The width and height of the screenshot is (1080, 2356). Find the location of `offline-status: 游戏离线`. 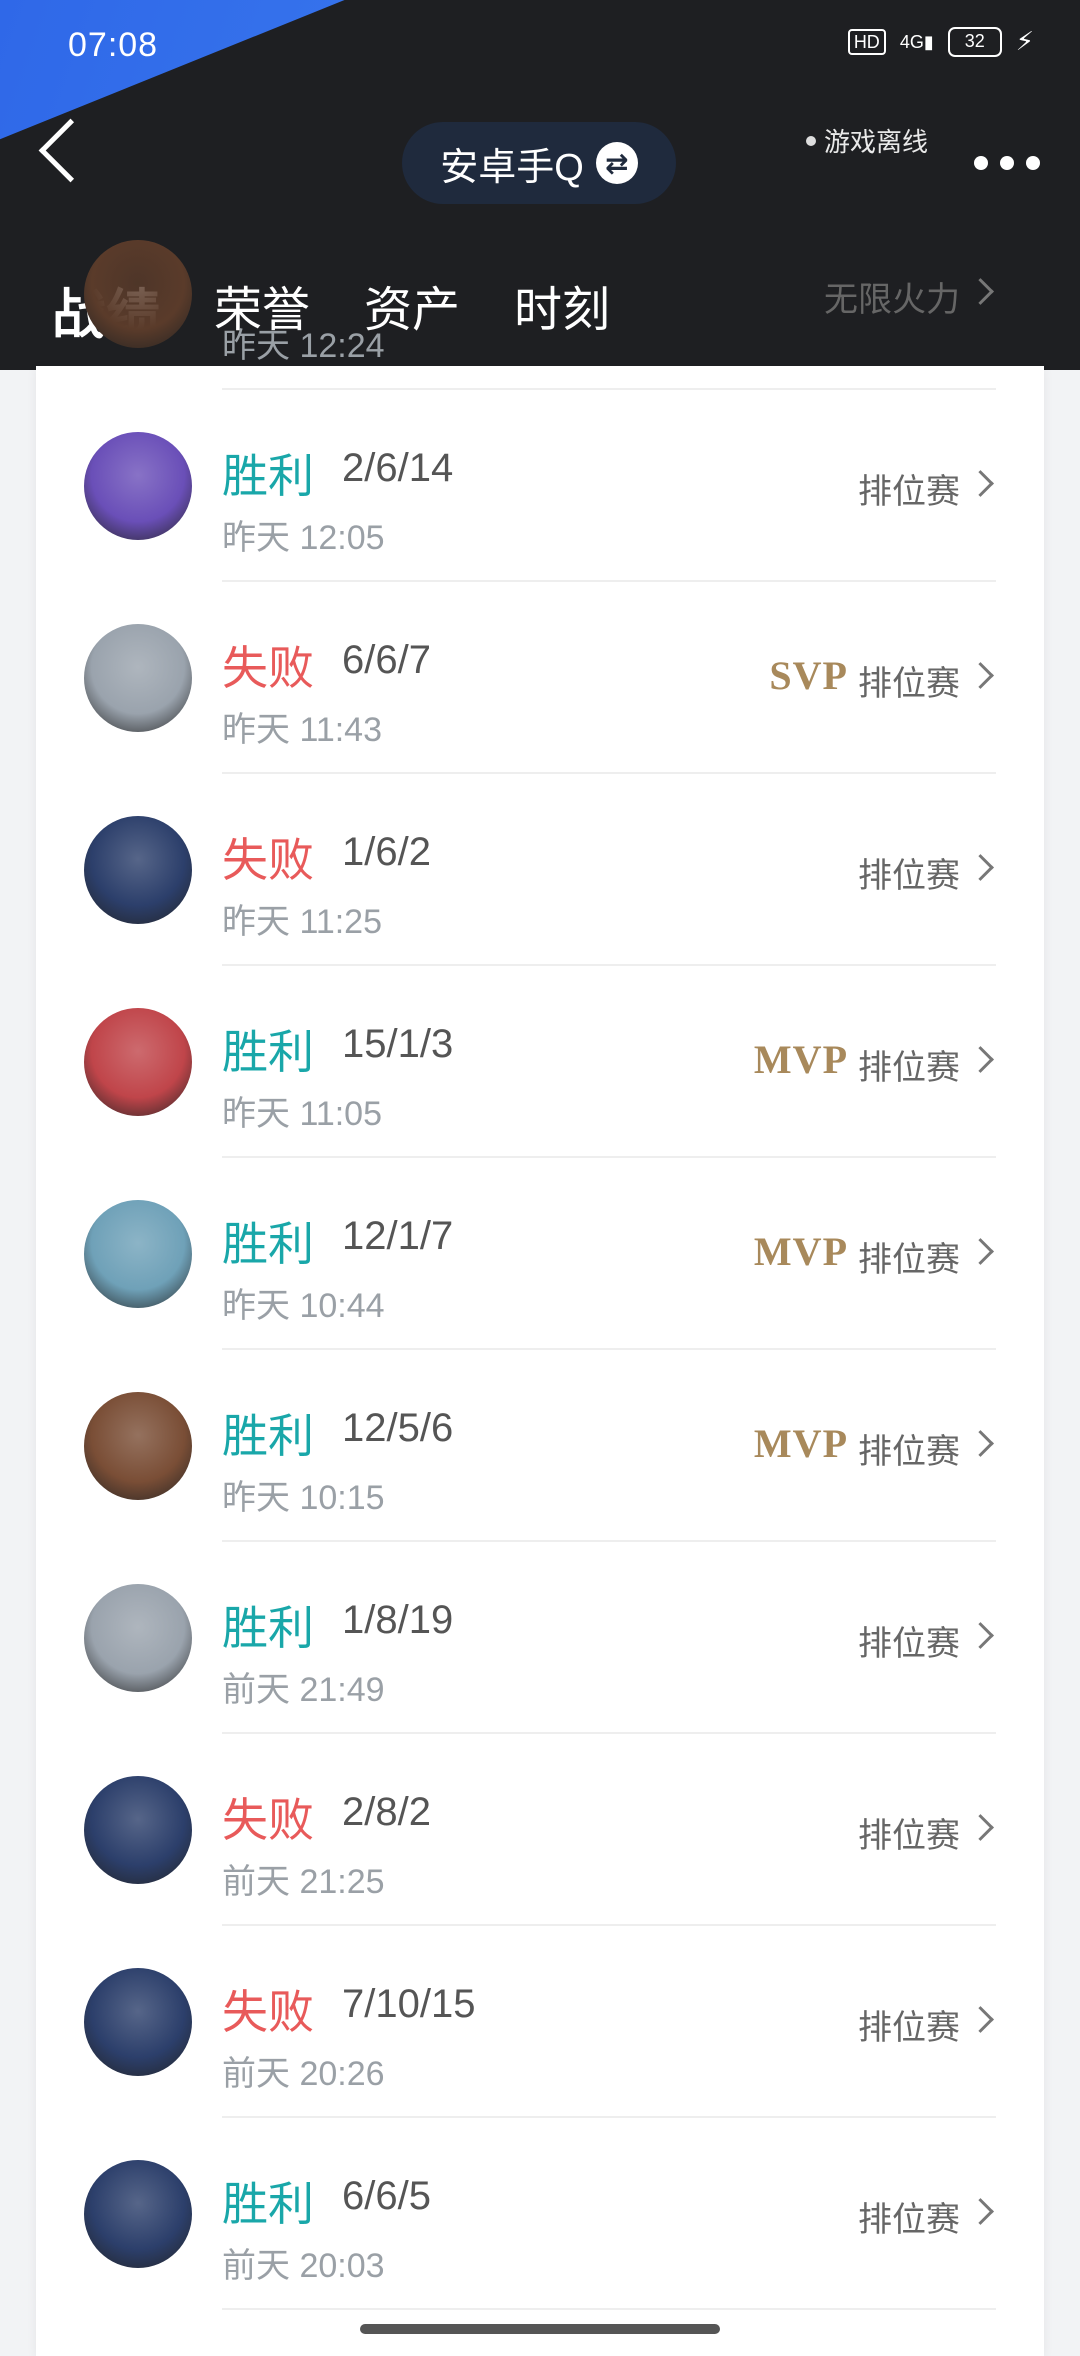

offline-status: 游戏离线 is located at coordinates (867, 140).